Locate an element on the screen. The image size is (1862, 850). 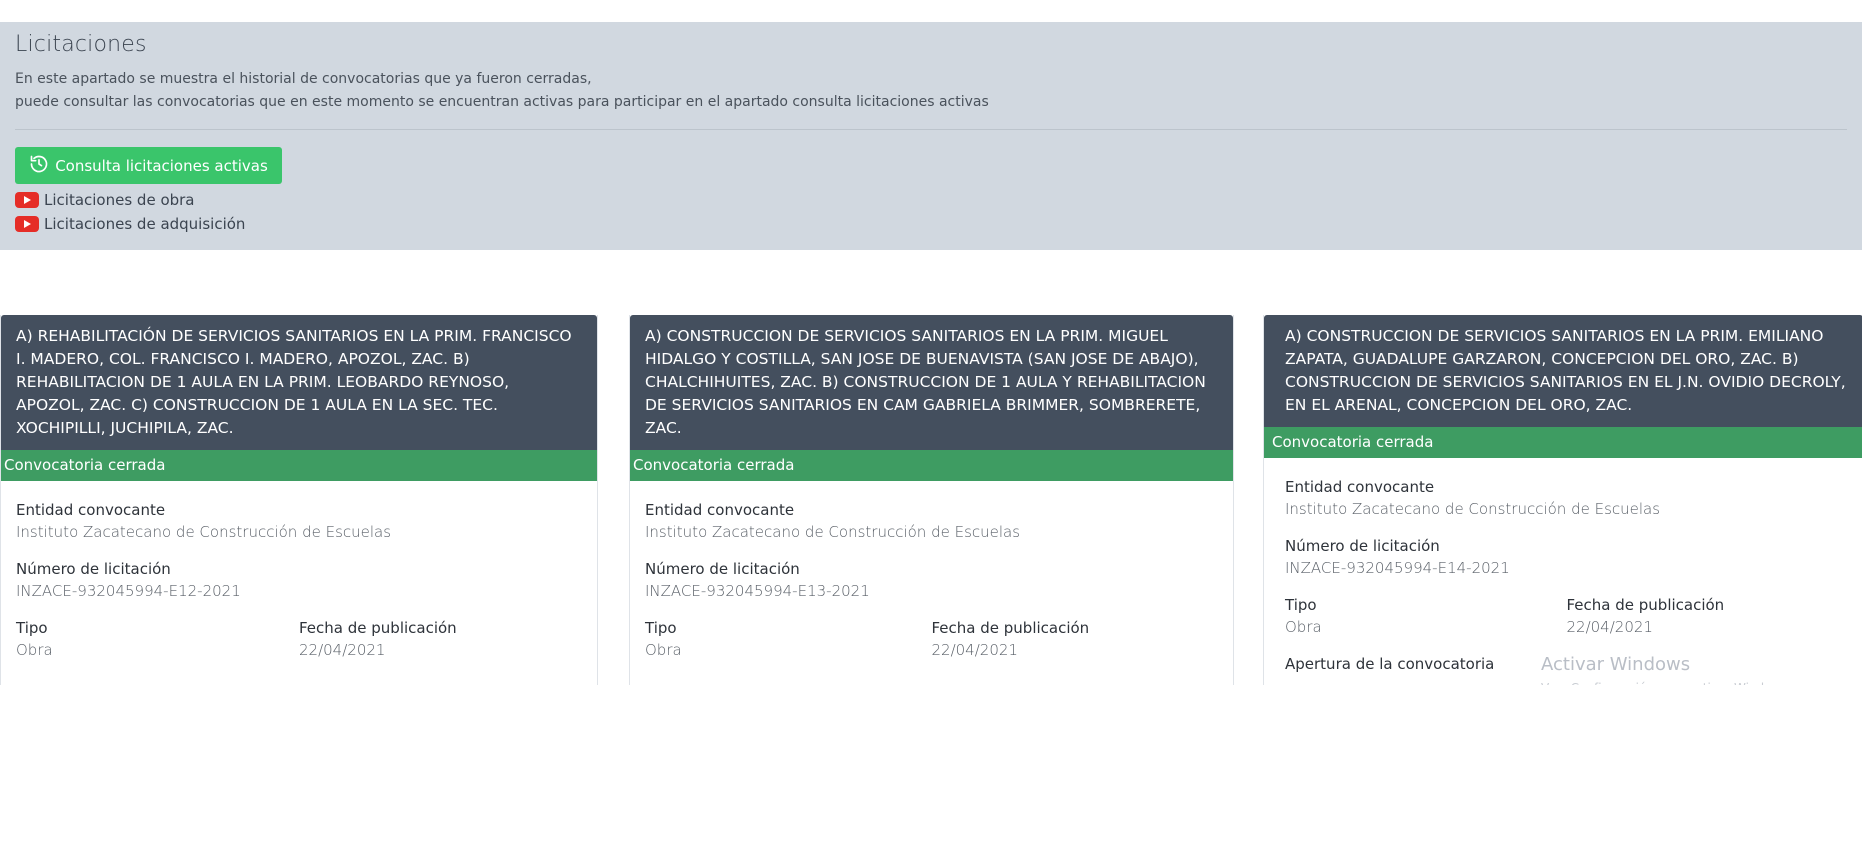
video-link-adquisicion: Licitaciones de adquisición is located at coordinates (130, 224).